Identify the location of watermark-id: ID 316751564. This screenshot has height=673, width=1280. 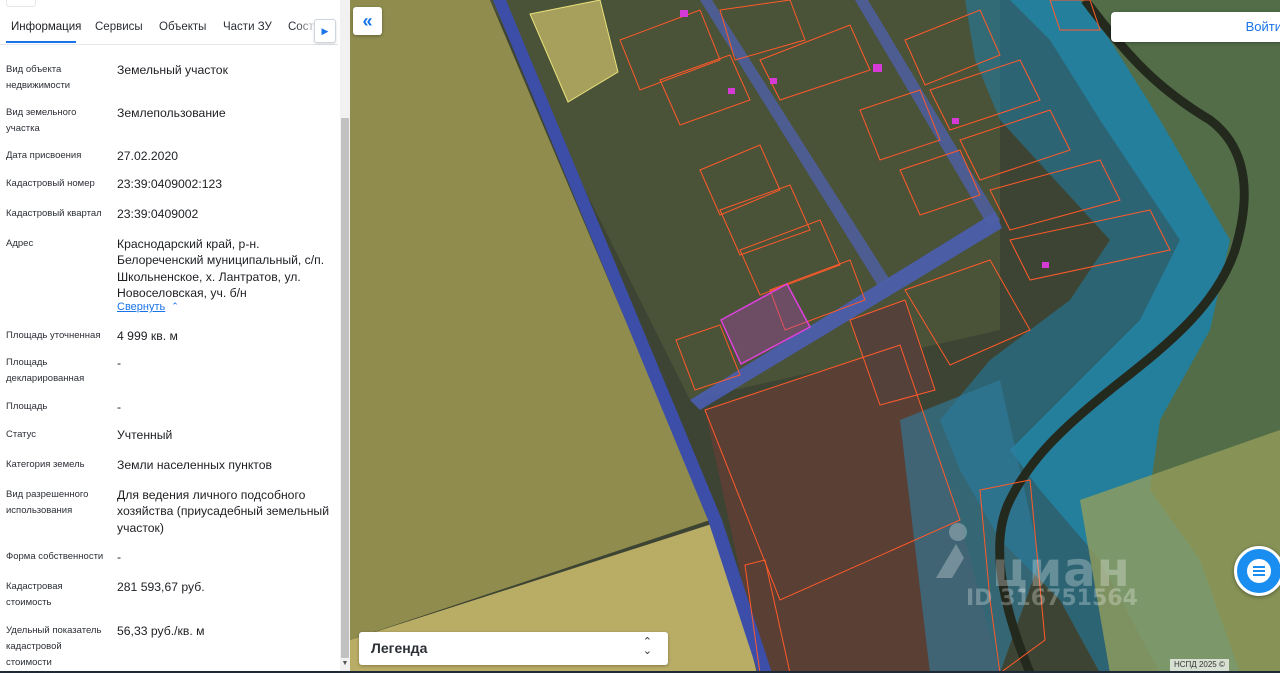
(1052, 598).